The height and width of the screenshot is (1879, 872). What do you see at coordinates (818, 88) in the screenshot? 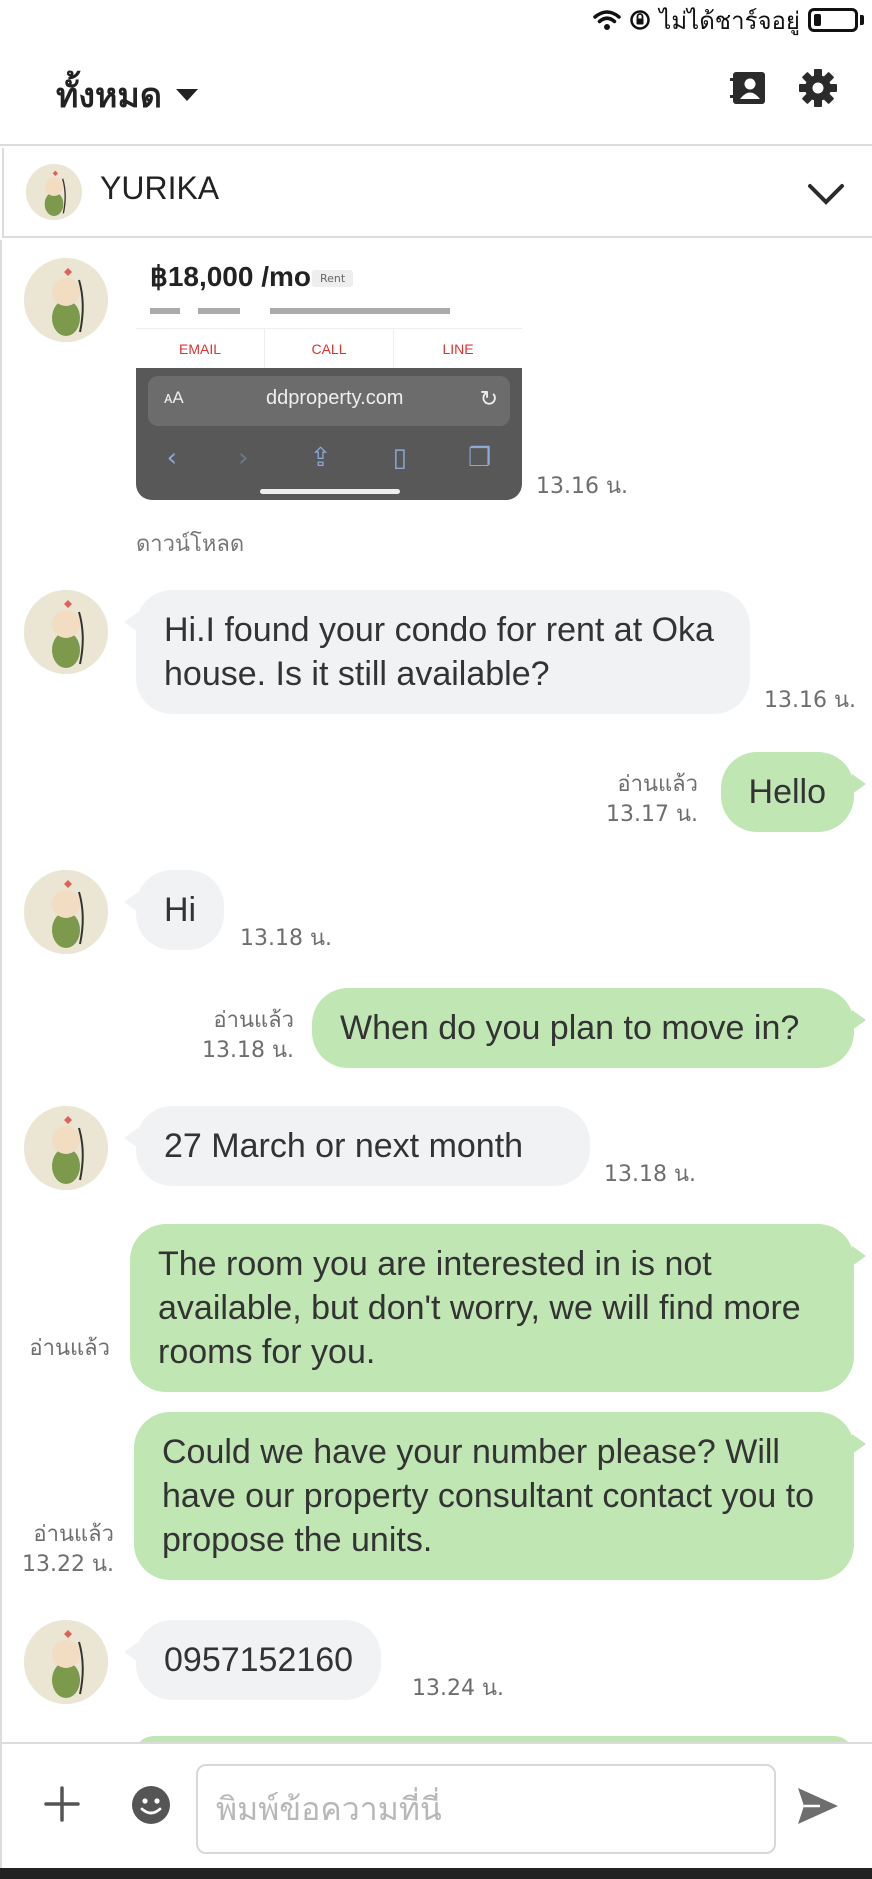
I see `gear-icon` at bounding box center [818, 88].